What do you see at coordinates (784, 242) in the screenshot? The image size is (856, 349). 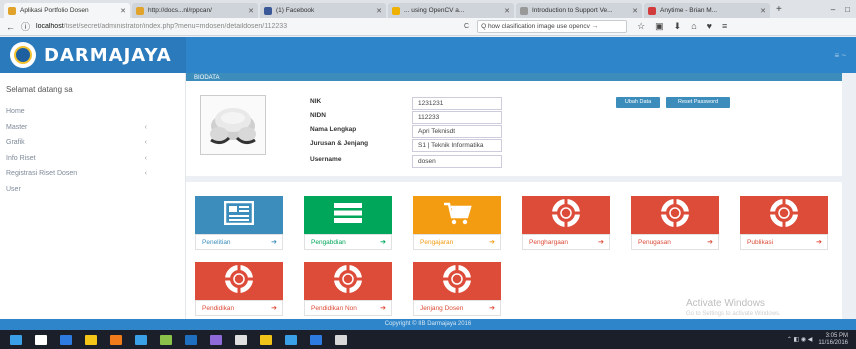 I see `tile-footer: Publikasi ➔` at bounding box center [784, 242].